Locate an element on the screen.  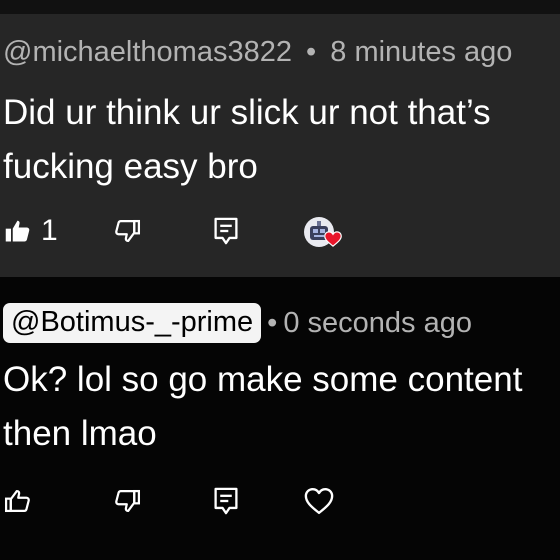
comment-actions is located at coordinates (280, 501).